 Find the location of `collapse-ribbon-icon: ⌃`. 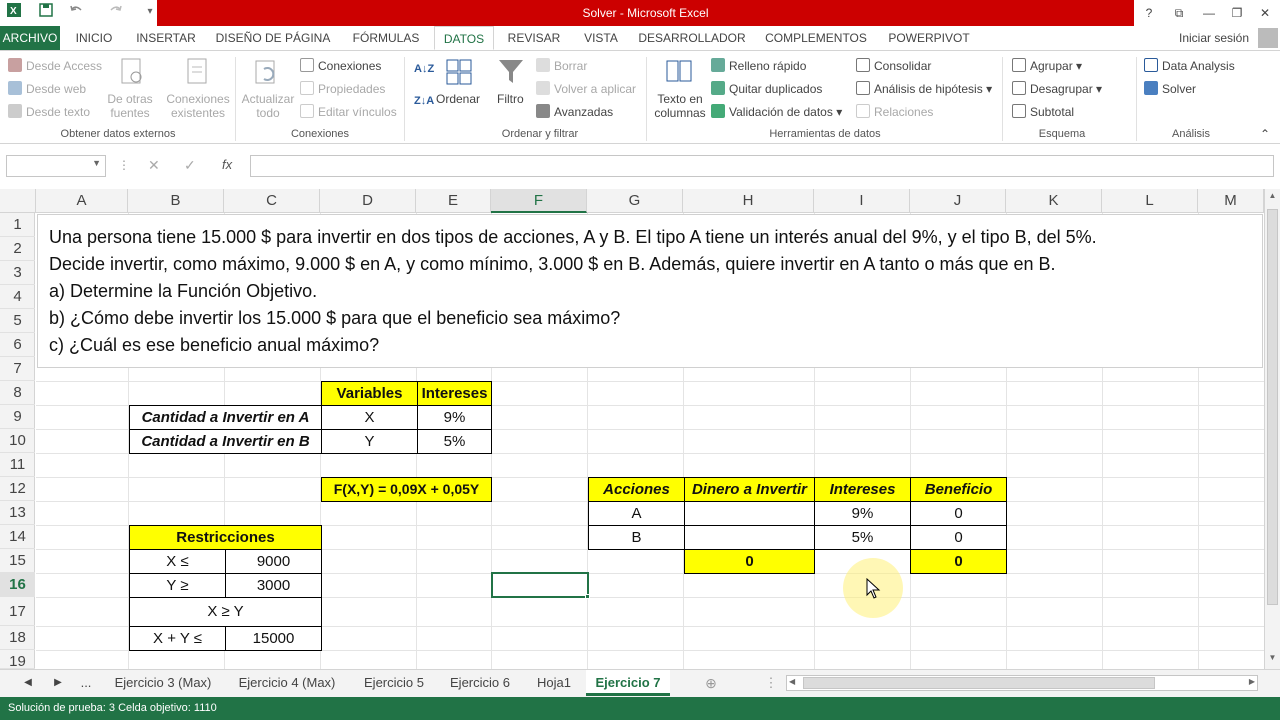

collapse-ribbon-icon: ⌃ is located at coordinates (1265, 134).